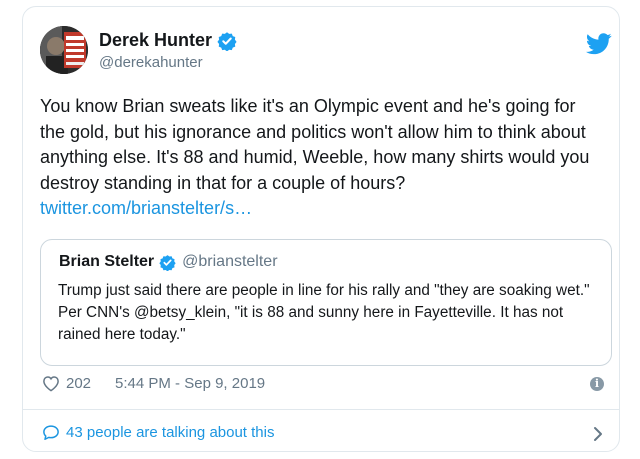 This screenshot has width=640, height=459. I want to click on avatar-image, so click(64, 50).